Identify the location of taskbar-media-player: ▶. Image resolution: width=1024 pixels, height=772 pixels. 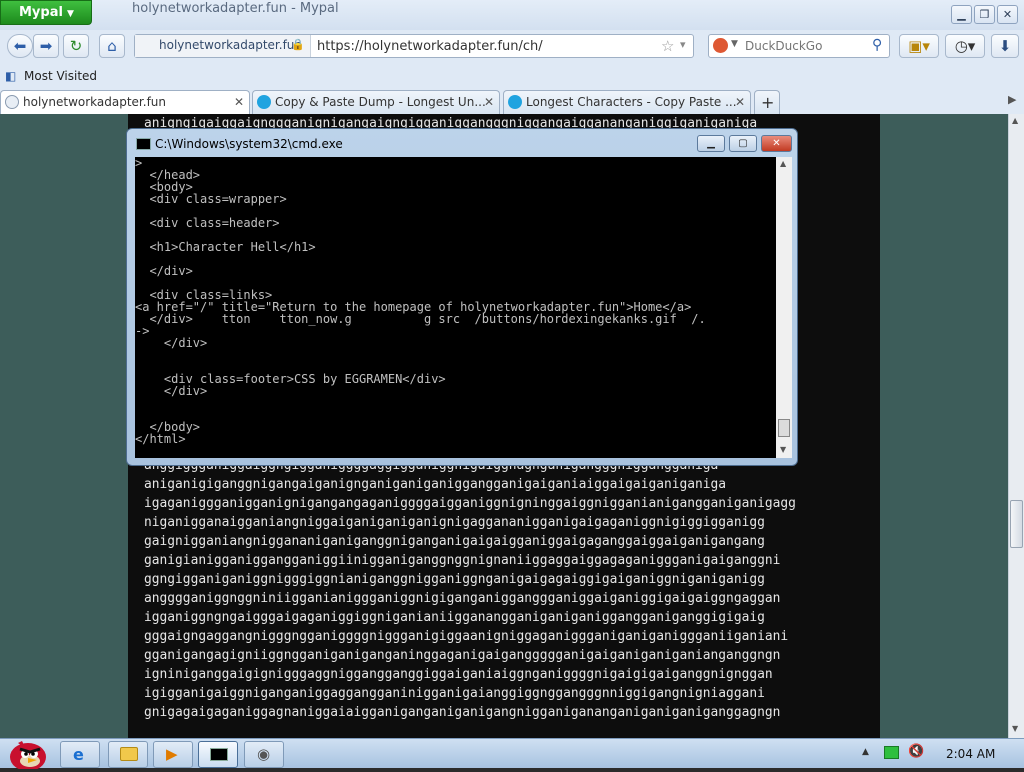
(173, 754).